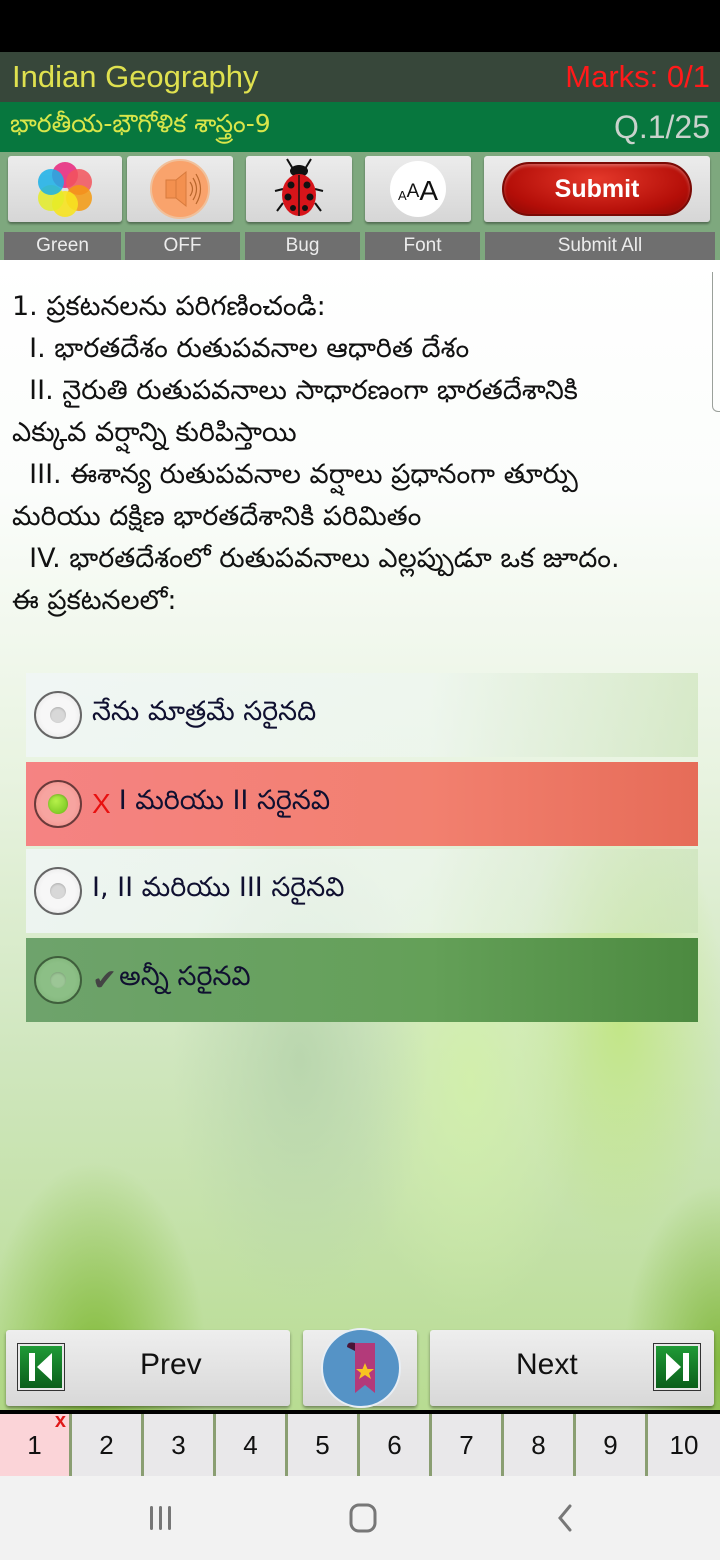  Describe the element at coordinates (217, 516) in the screenshot. I see `question-line: మరియు దక్షిణ భారతదేశానికి పరిమితం` at that location.